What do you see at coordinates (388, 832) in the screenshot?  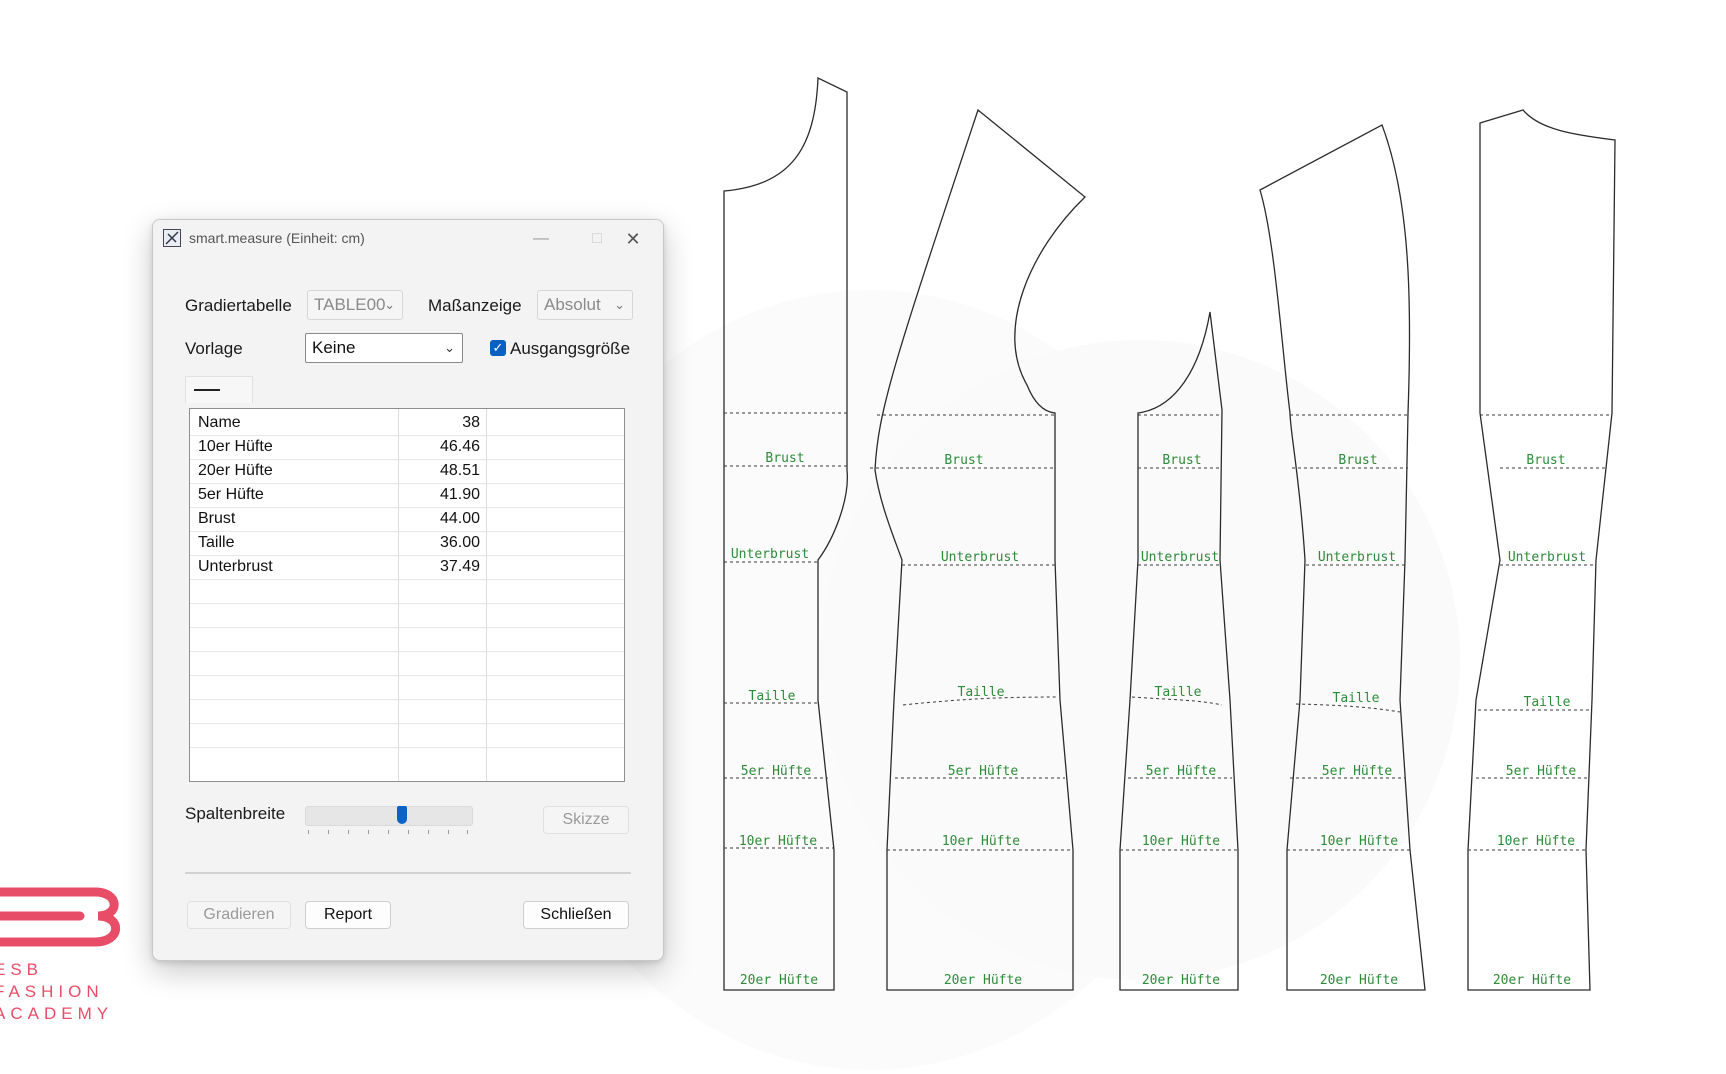 I see `slider-ticks` at bounding box center [388, 832].